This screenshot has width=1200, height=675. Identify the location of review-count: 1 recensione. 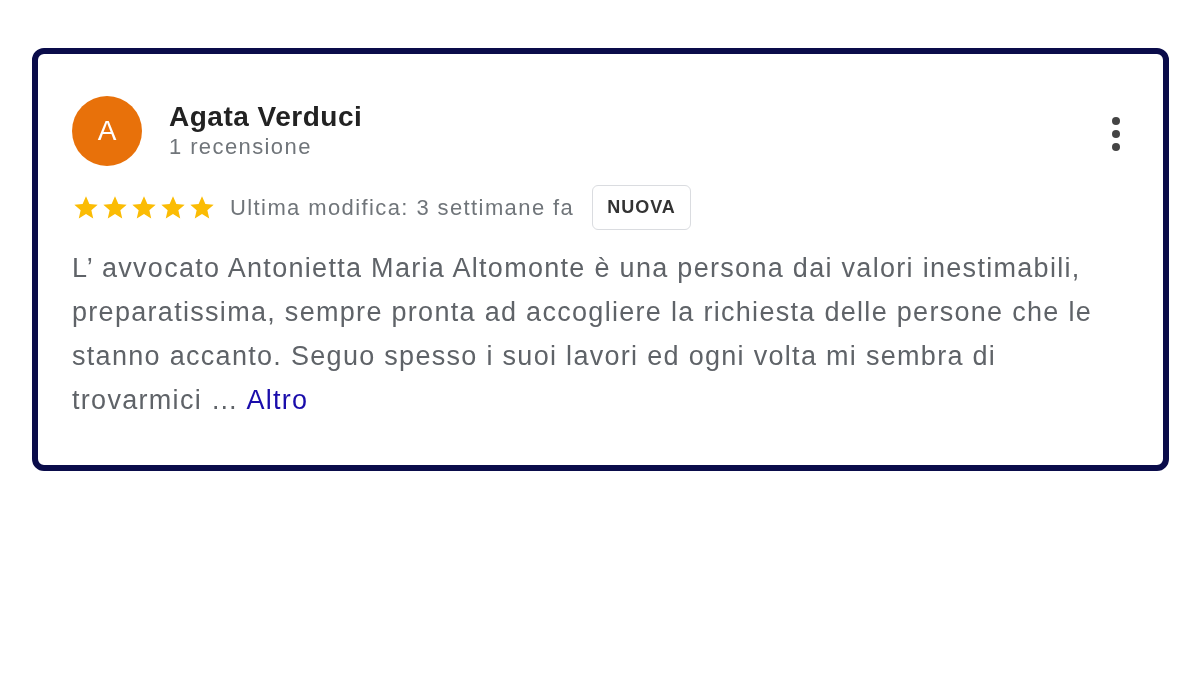
(241, 147).